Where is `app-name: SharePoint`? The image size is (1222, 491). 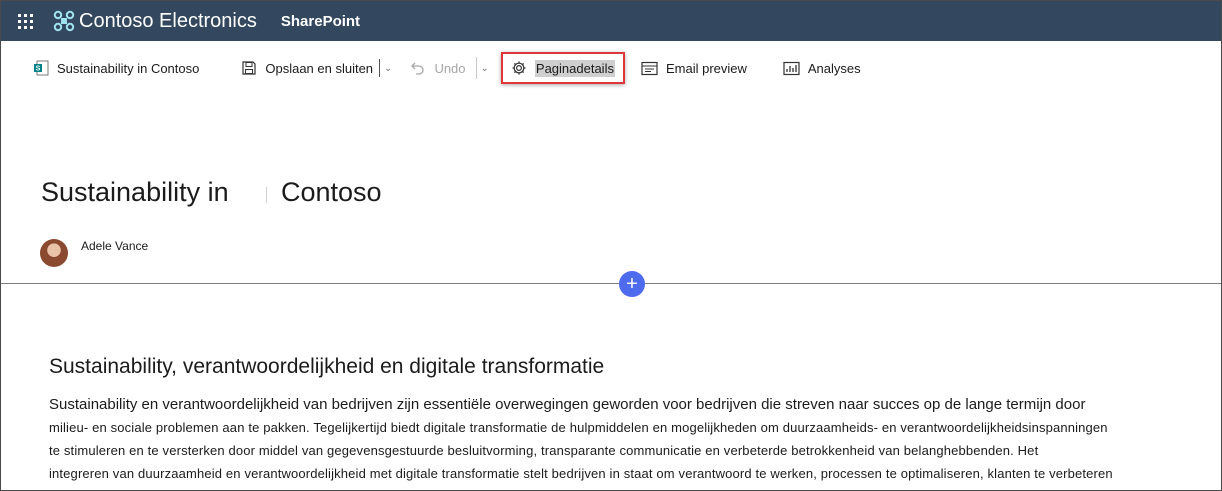 app-name: SharePoint is located at coordinates (320, 21).